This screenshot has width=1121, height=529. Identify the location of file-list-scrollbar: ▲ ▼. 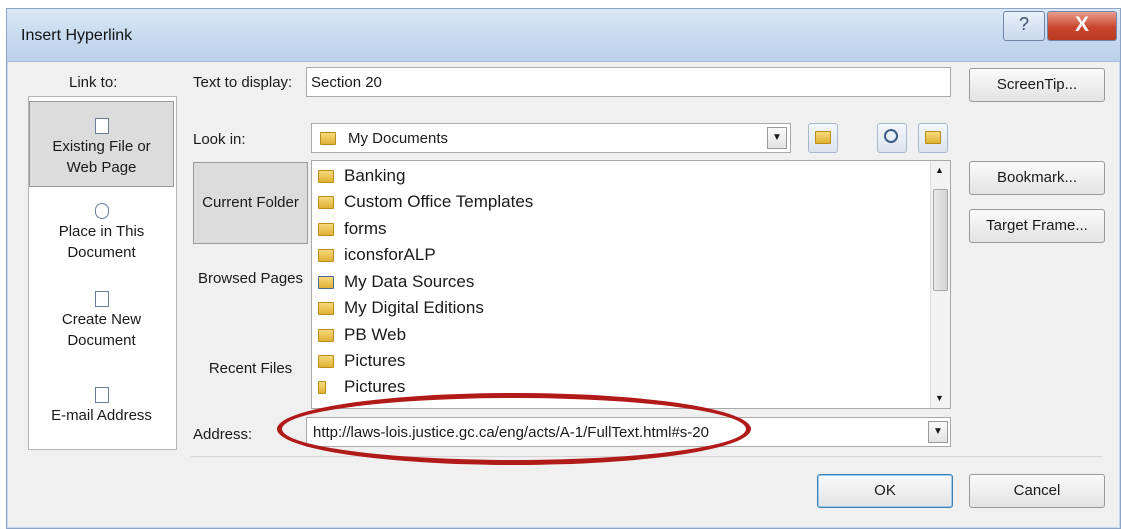
(940, 284).